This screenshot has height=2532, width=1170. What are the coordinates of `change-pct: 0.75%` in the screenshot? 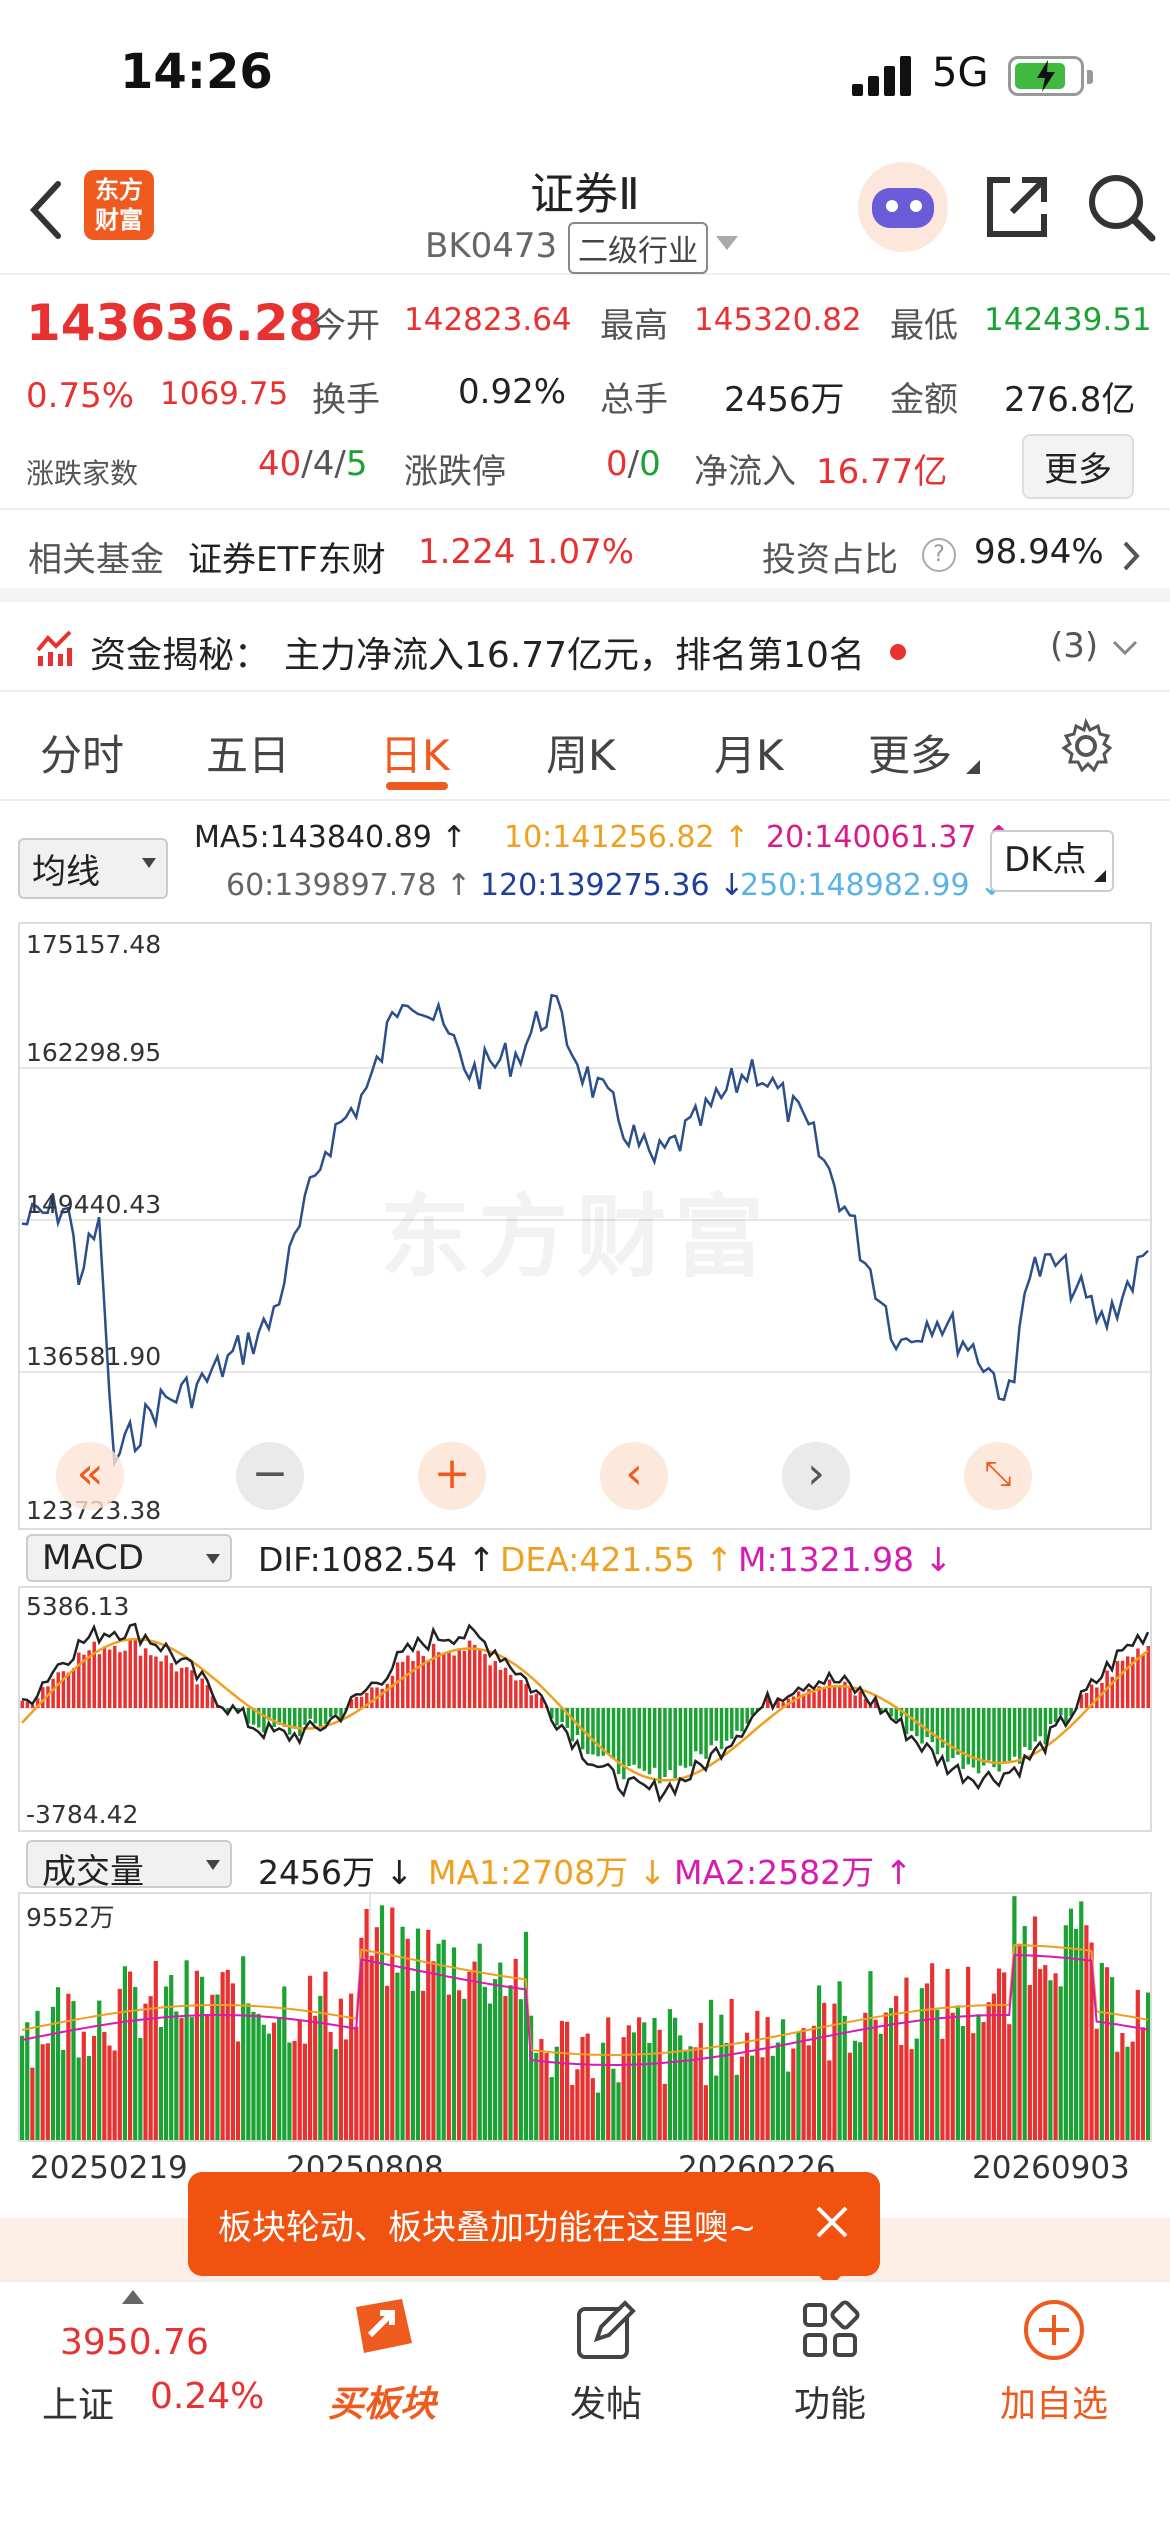 It's located at (80, 396).